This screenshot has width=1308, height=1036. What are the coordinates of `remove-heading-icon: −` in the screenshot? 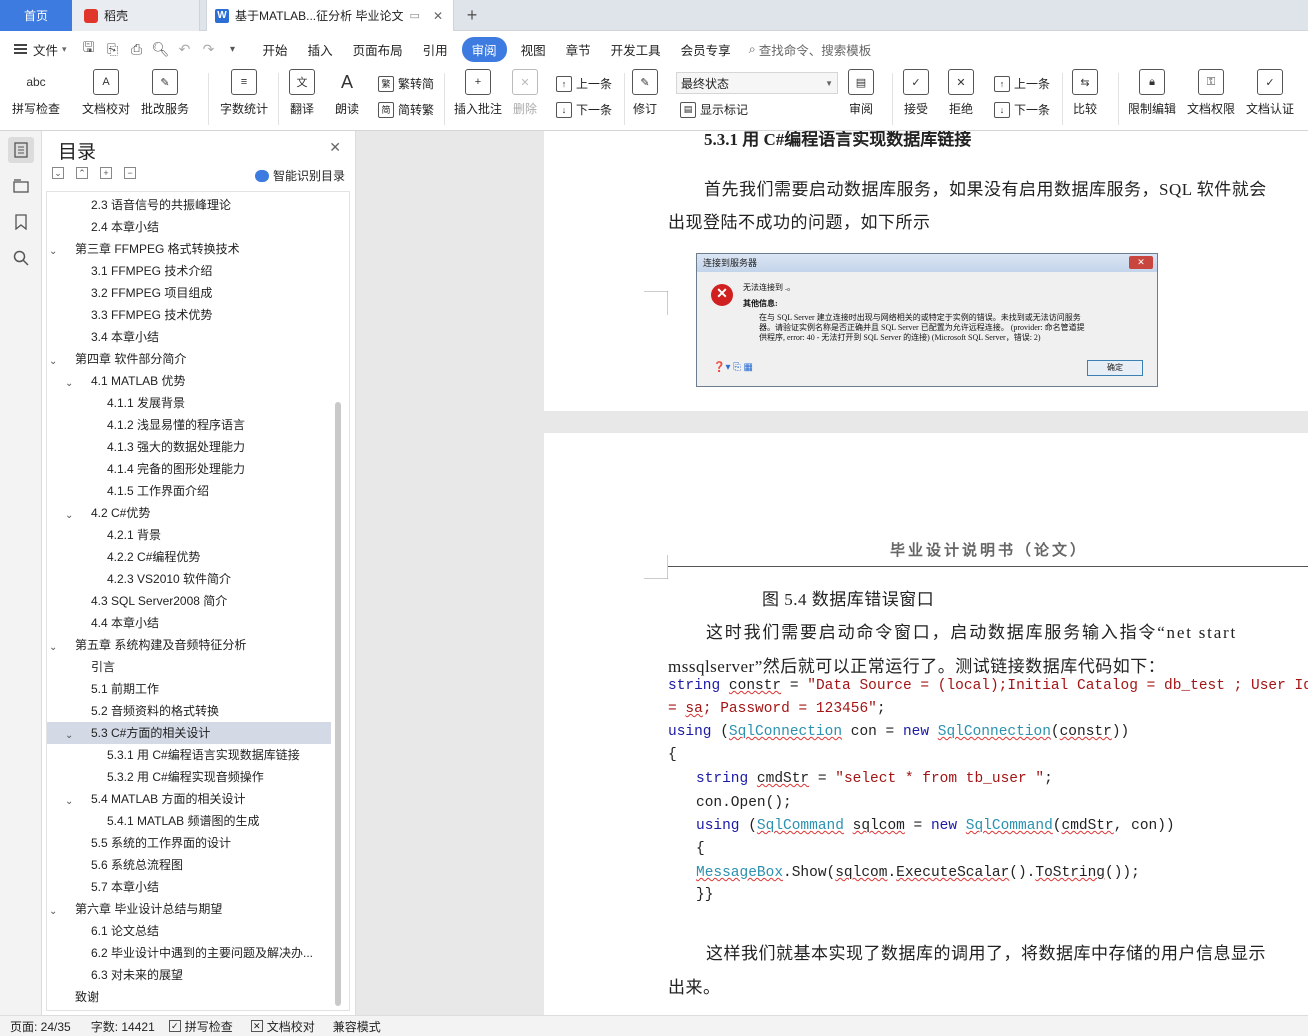 It's located at (130, 173).